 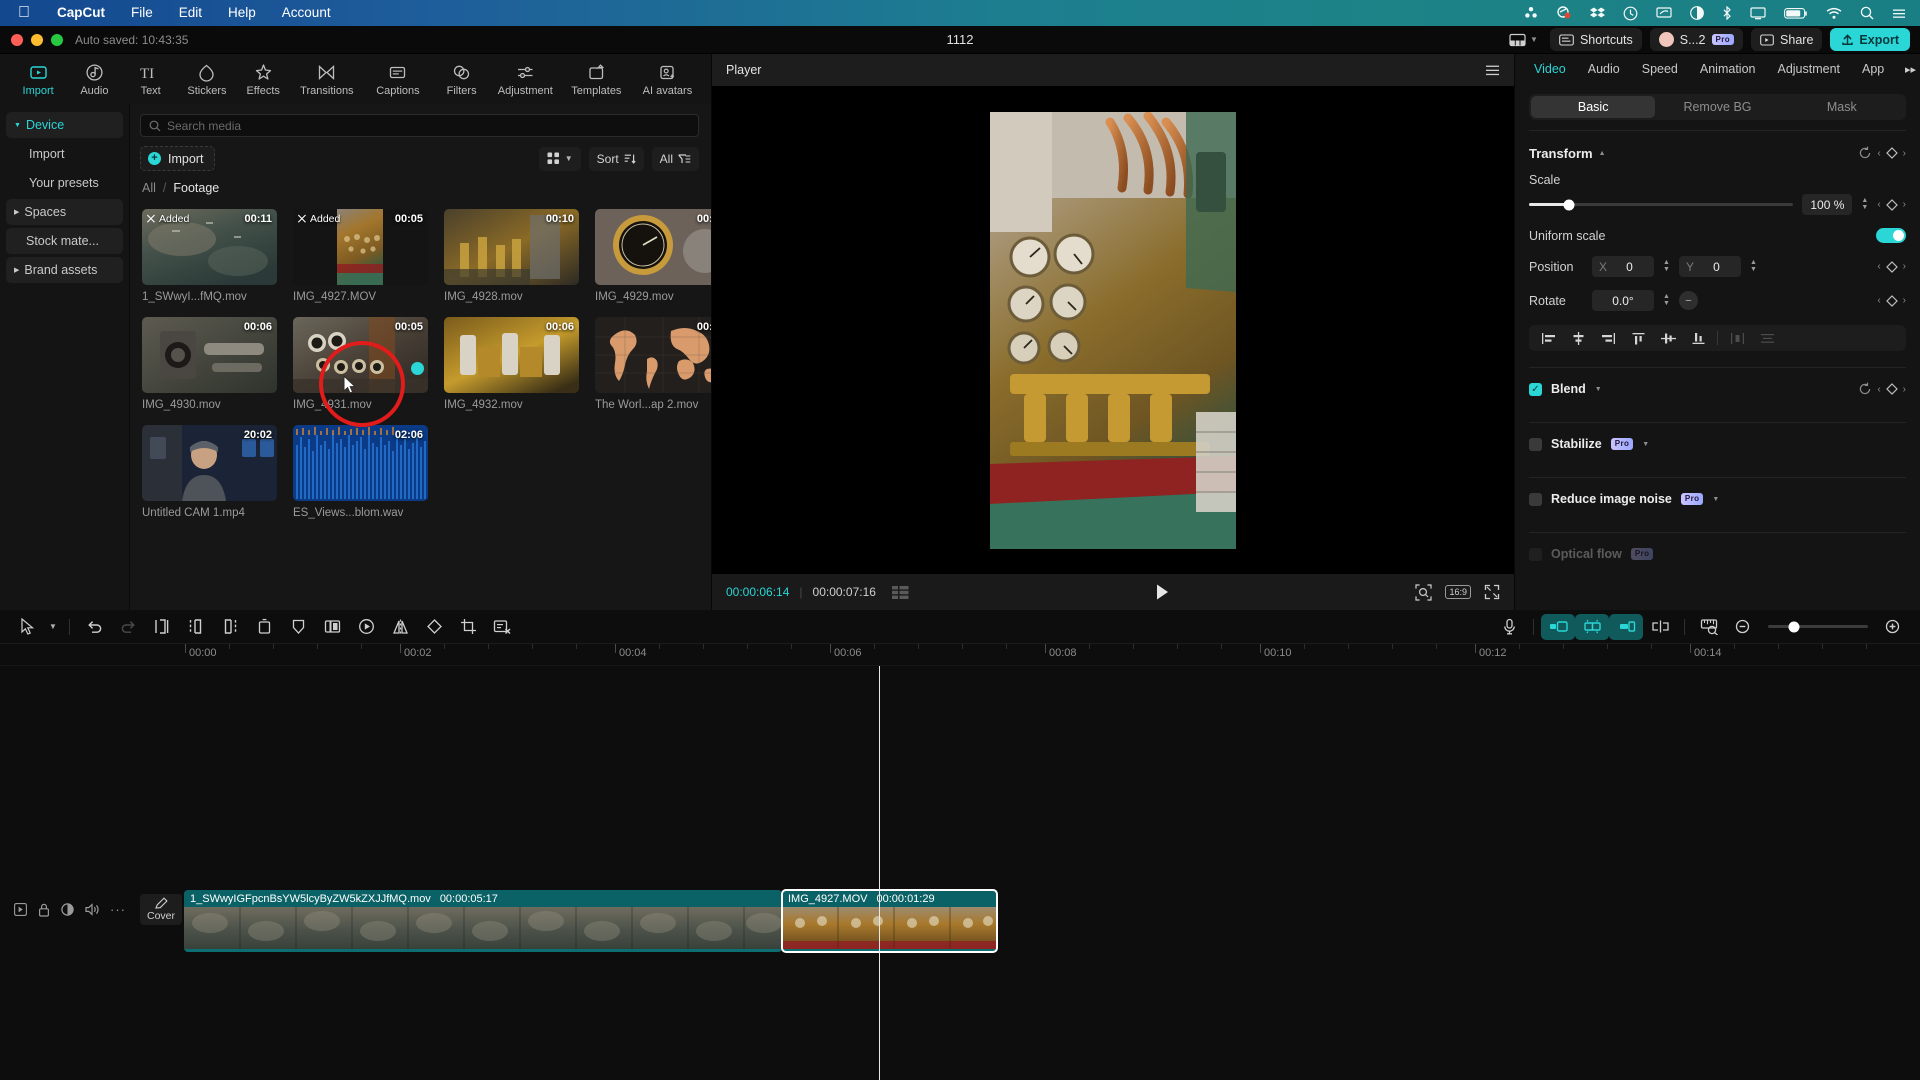 I want to click on scale-stepper: ▲ ▼, so click(x=1864, y=204).